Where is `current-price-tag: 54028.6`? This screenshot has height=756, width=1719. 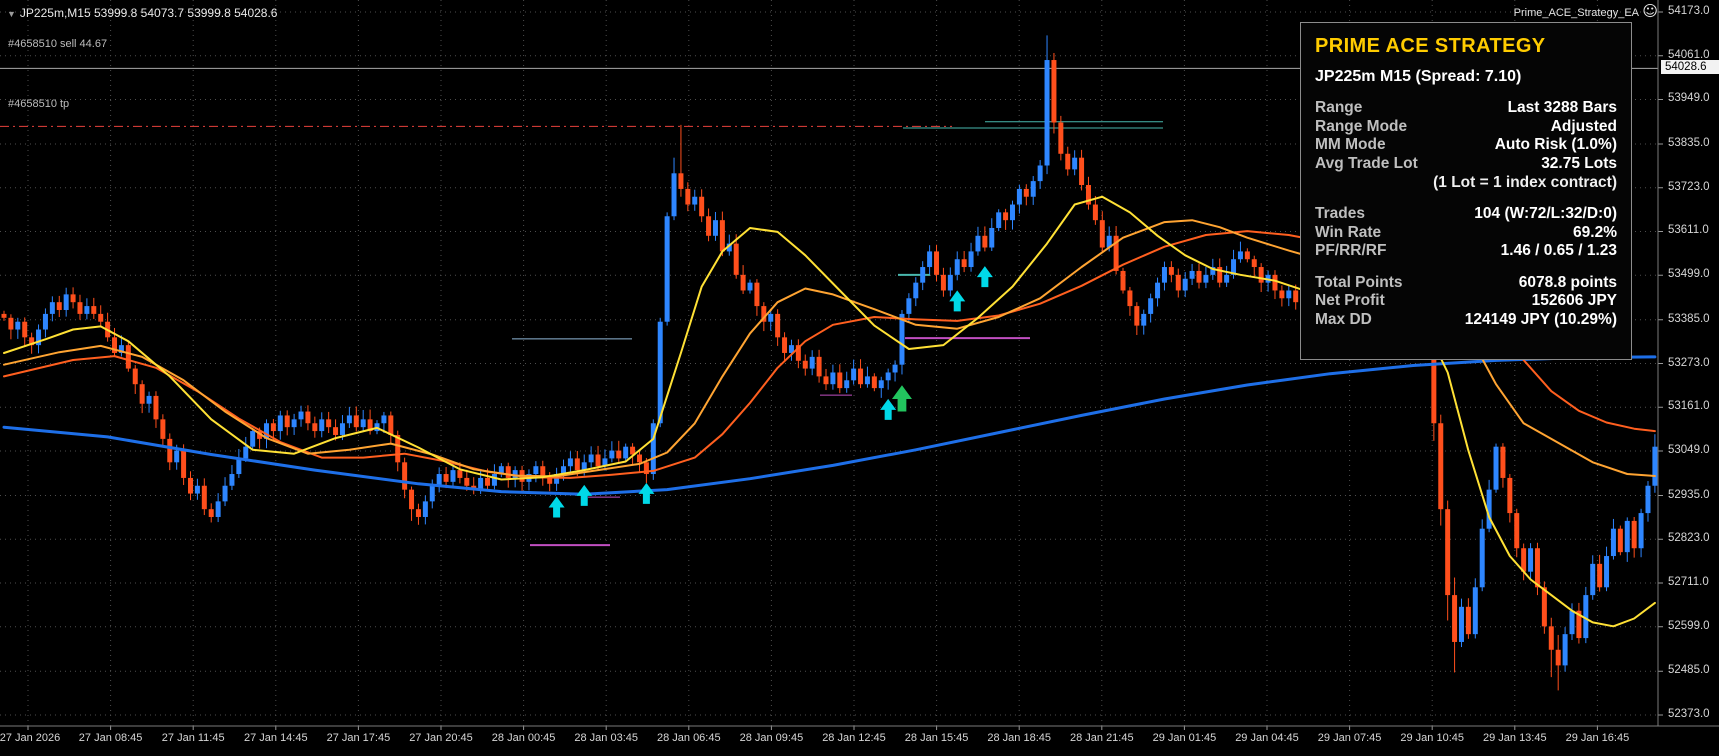 current-price-tag: 54028.6 is located at coordinates (1690, 67).